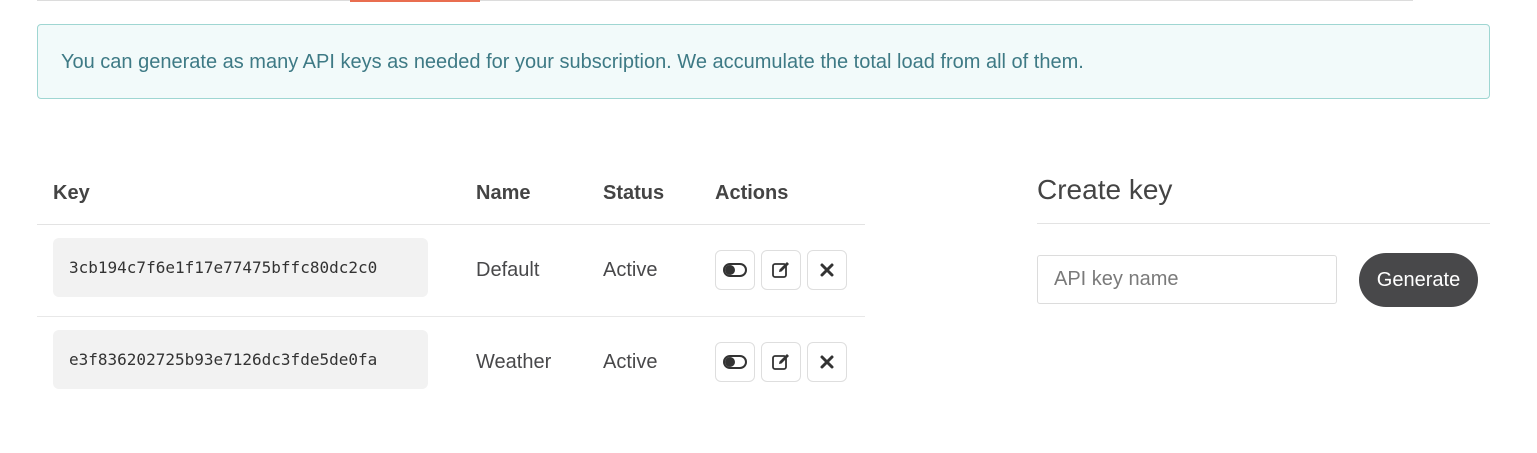 This screenshot has width=1537, height=453. I want to click on header-actions: Actions, so click(782, 194).